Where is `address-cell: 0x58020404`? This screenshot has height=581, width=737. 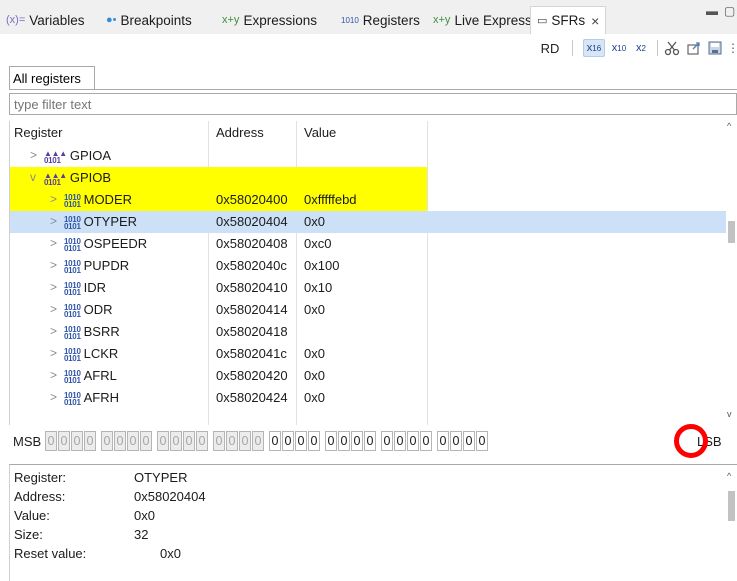 address-cell: 0x58020404 is located at coordinates (252, 221).